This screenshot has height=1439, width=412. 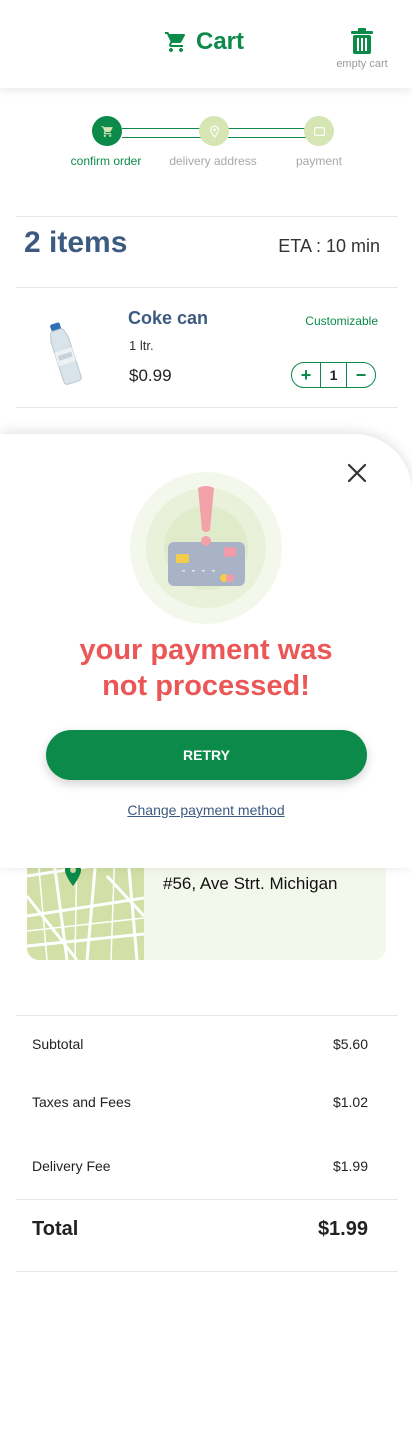 I want to click on subtotal-row: Subtotal $5.60, so click(x=200, y=1044).